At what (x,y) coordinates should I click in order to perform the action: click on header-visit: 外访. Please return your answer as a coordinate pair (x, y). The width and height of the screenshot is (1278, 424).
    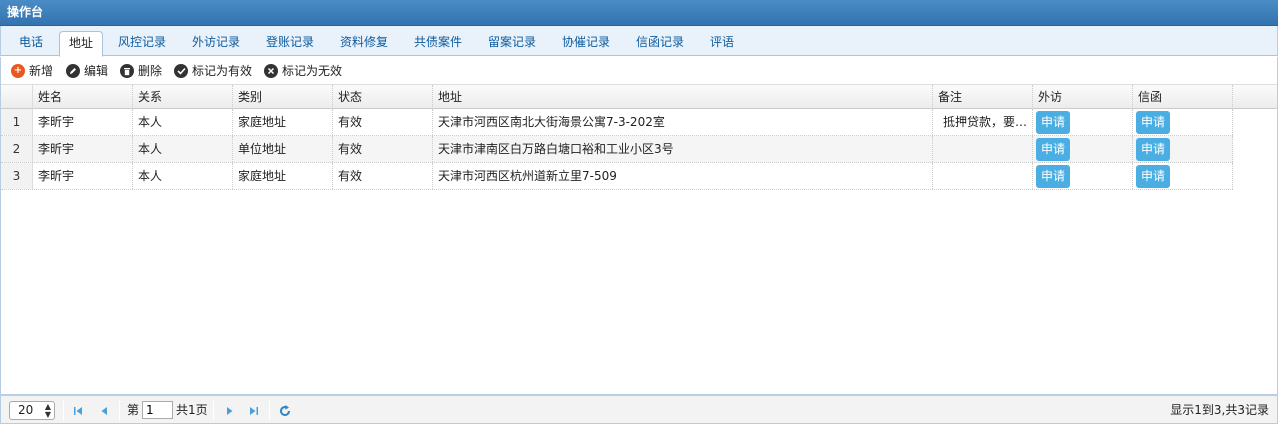
    Looking at the image, I should click on (1083, 97).